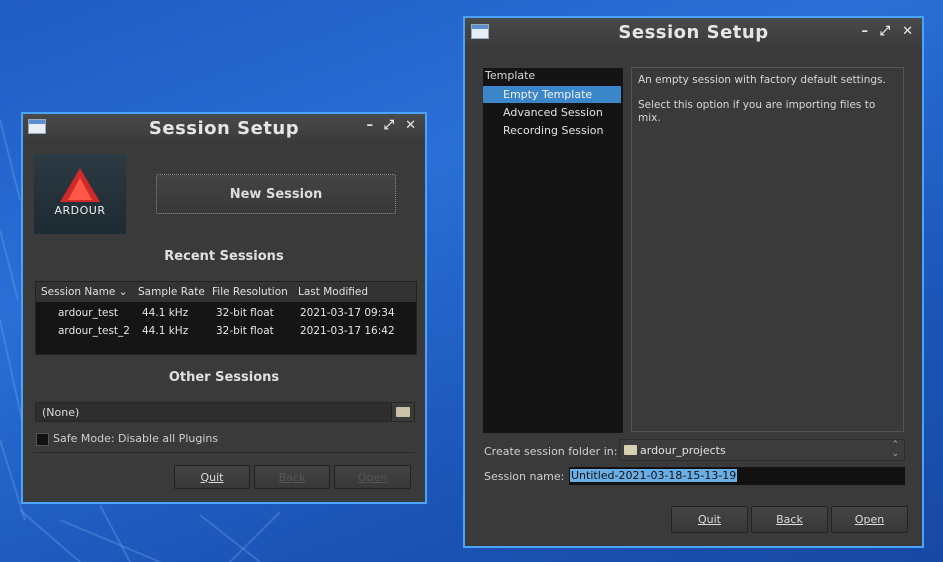 The width and height of the screenshot is (943, 562). I want to click on new-session-label: New Session, so click(276, 194).